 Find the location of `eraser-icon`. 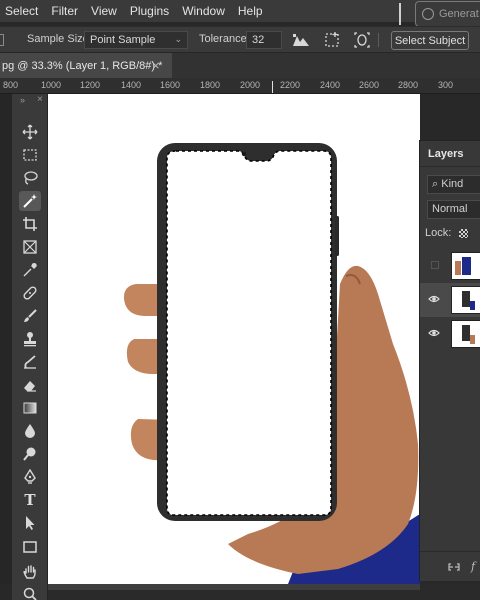

eraser-icon is located at coordinates (30, 386).